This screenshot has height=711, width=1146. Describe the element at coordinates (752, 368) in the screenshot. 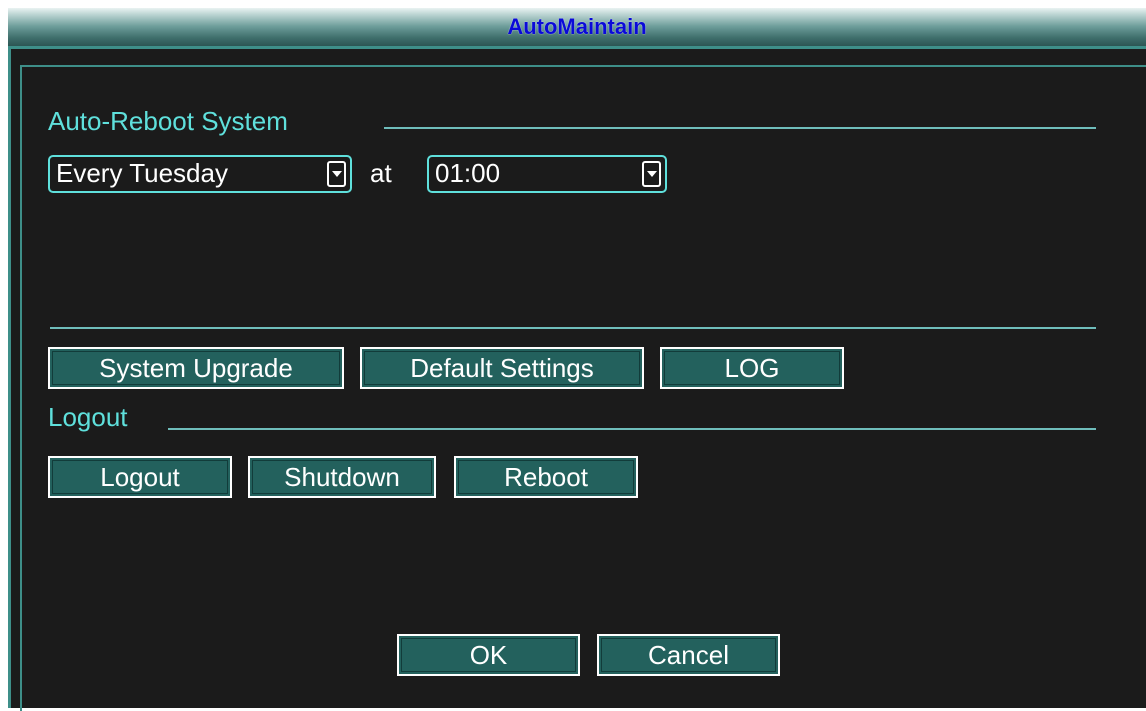

I see `log-button: LOG` at that location.